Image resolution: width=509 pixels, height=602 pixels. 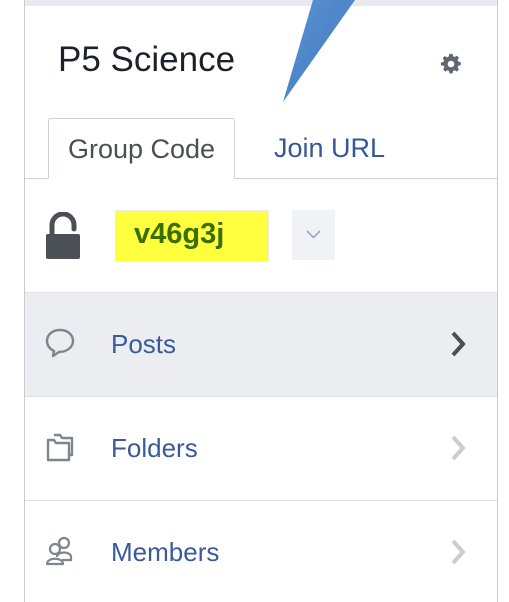 What do you see at coordinates (59, 551) in the screenshot?
I see `members-icon` at bounding box center [59, 551].